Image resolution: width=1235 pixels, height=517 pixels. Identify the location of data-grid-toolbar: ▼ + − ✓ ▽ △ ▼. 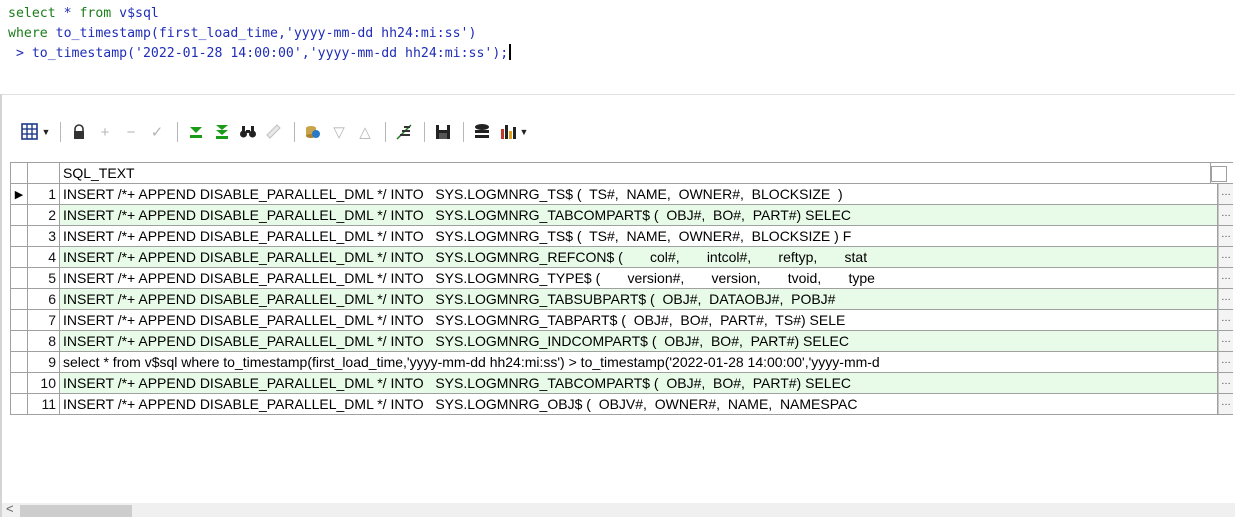
(275, 132).